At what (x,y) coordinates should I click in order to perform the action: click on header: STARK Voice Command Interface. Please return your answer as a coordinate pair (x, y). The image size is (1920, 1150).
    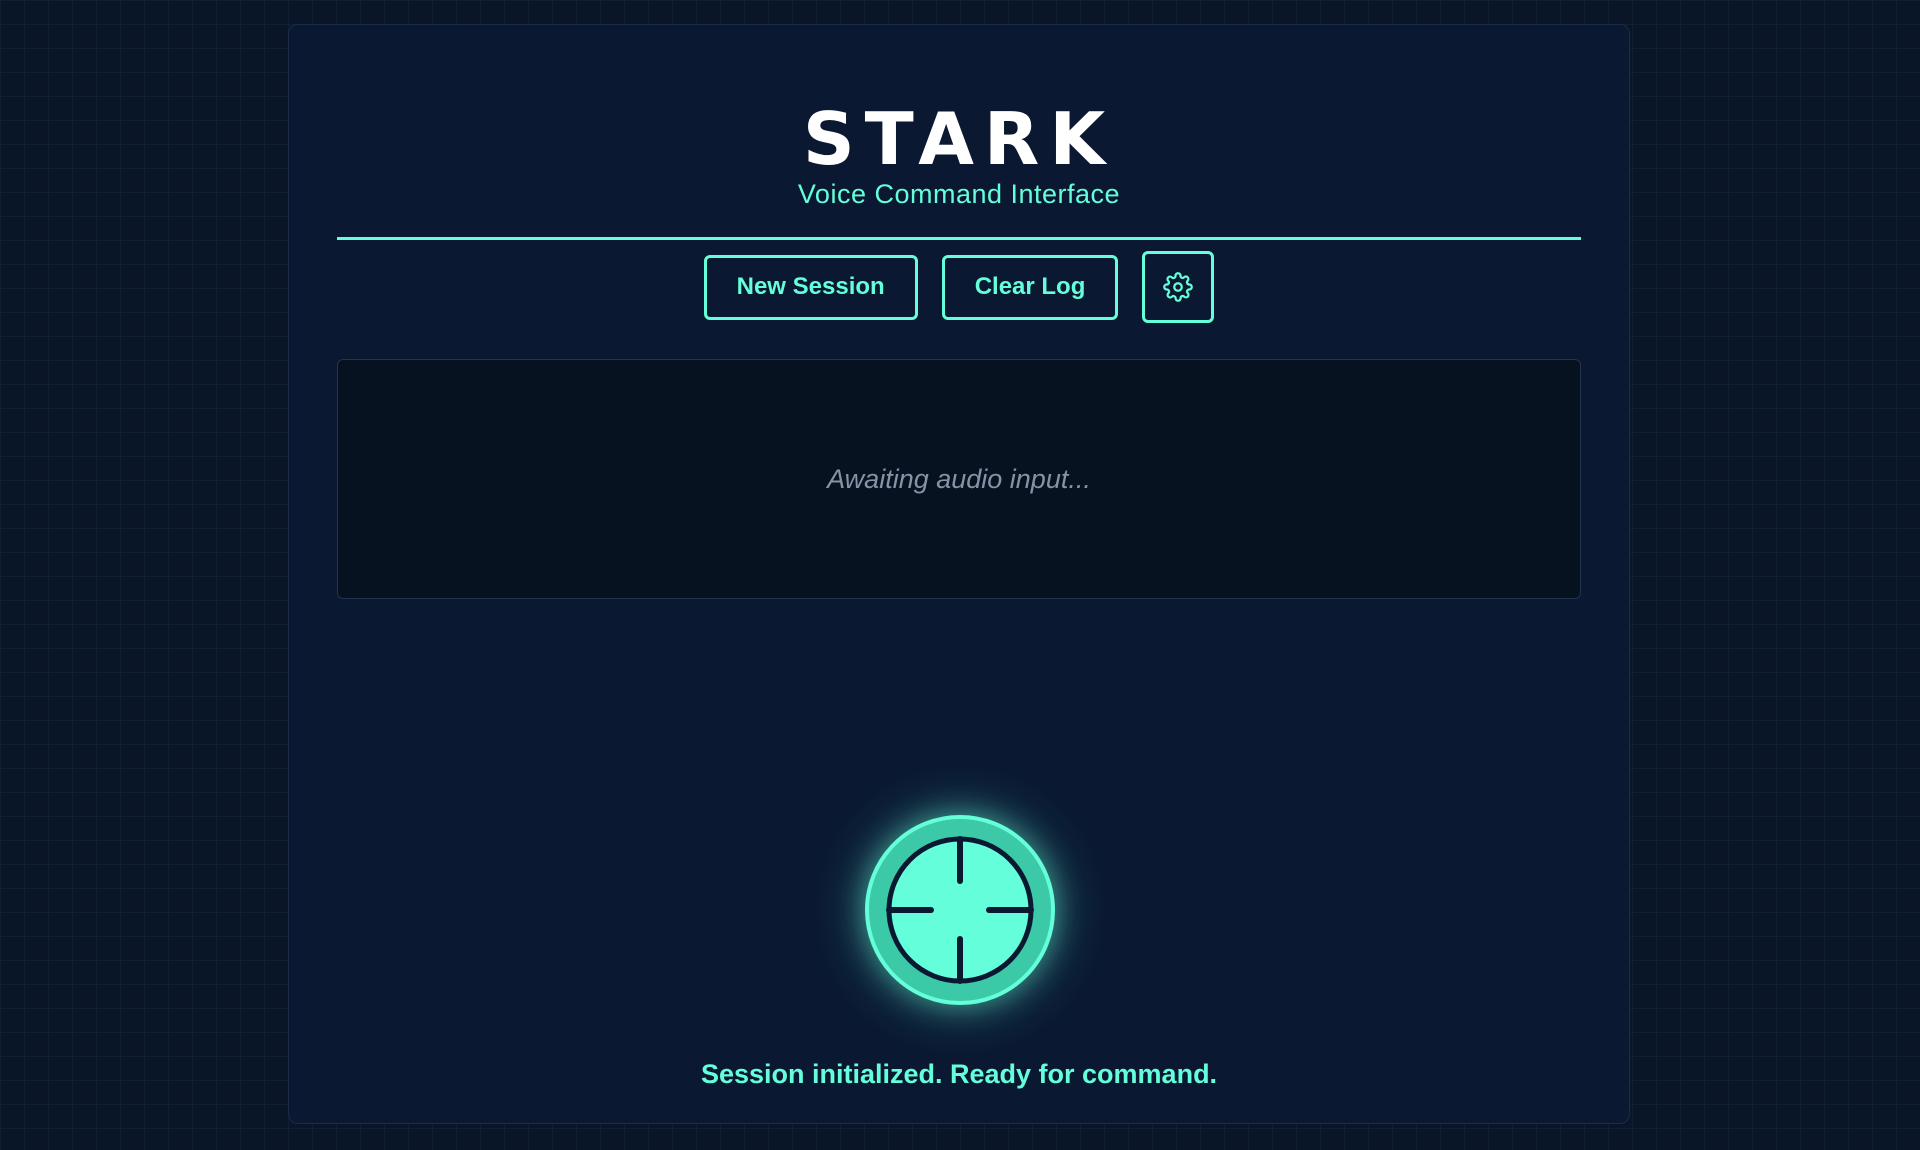
    Looking at the image, I should click on (959, 157).